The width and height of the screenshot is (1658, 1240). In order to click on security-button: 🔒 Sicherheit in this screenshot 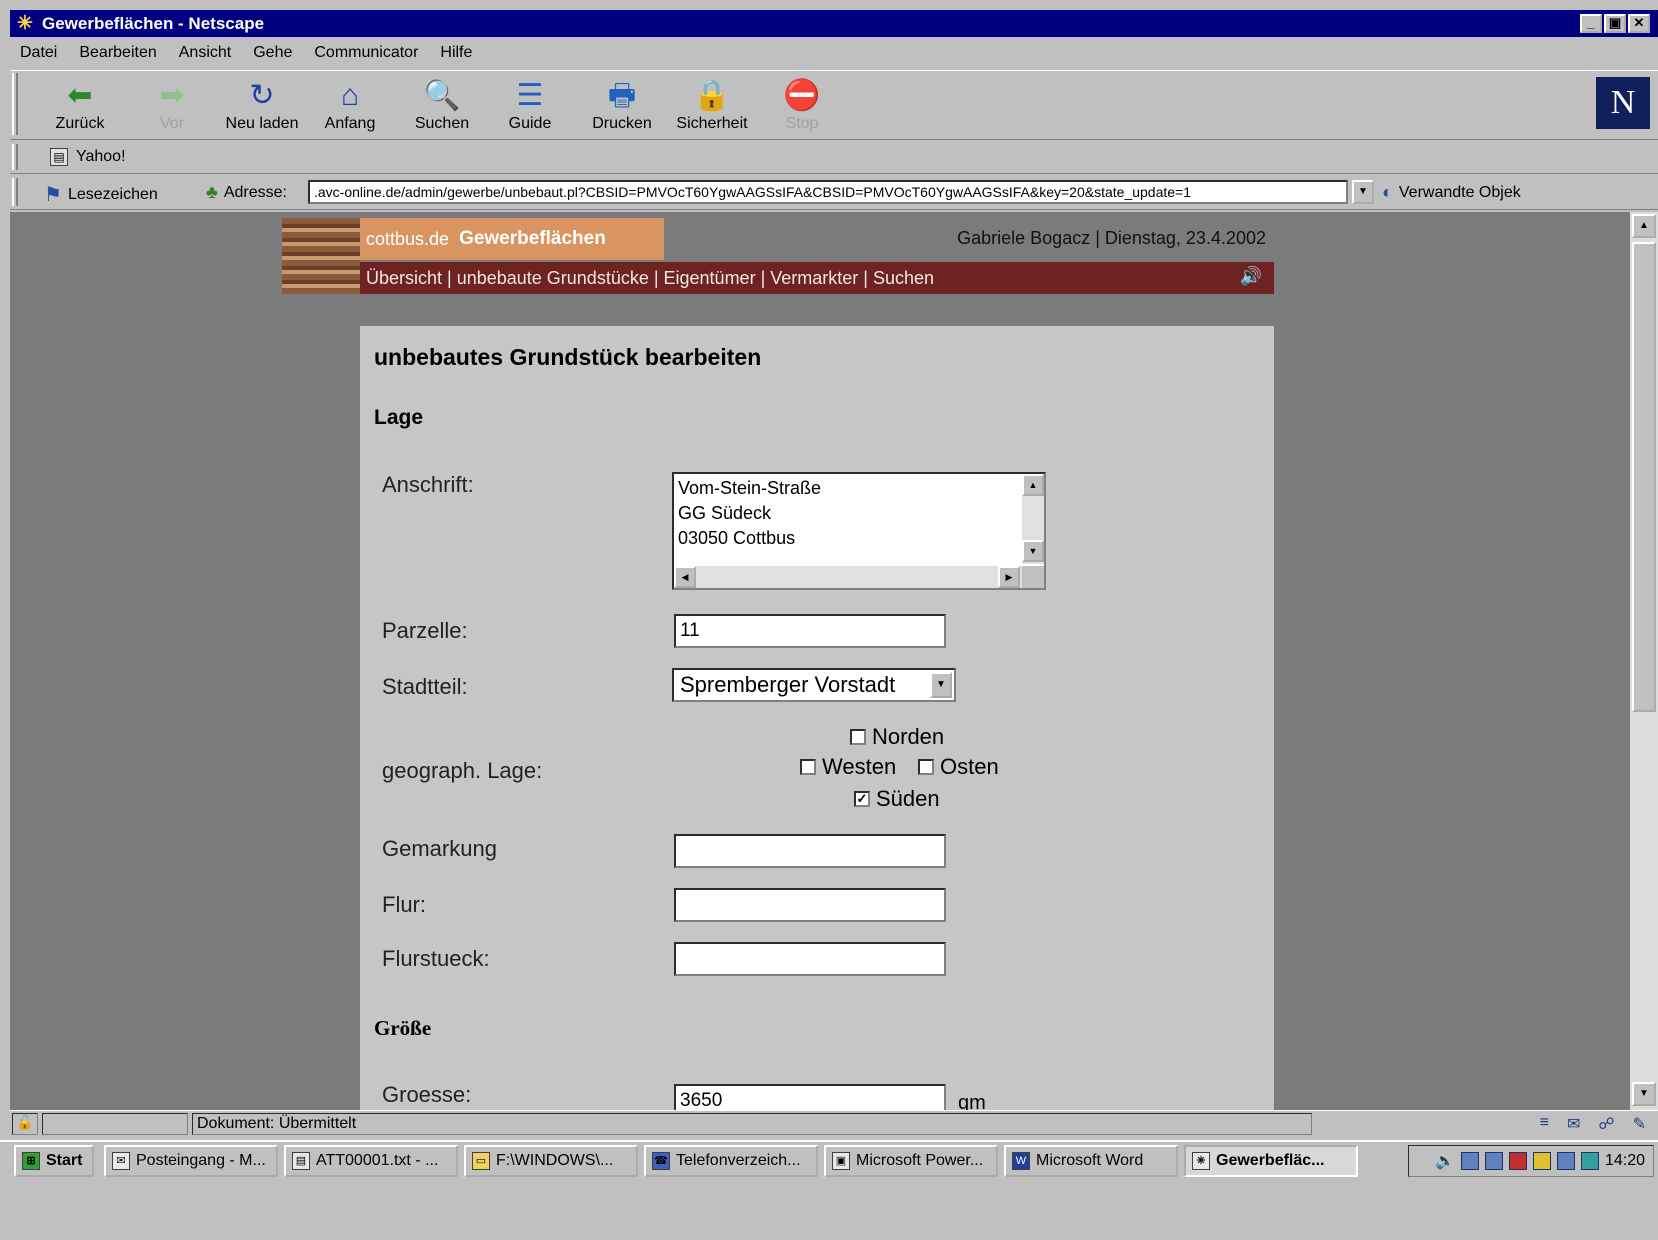, I will do `click(712, 105)`.